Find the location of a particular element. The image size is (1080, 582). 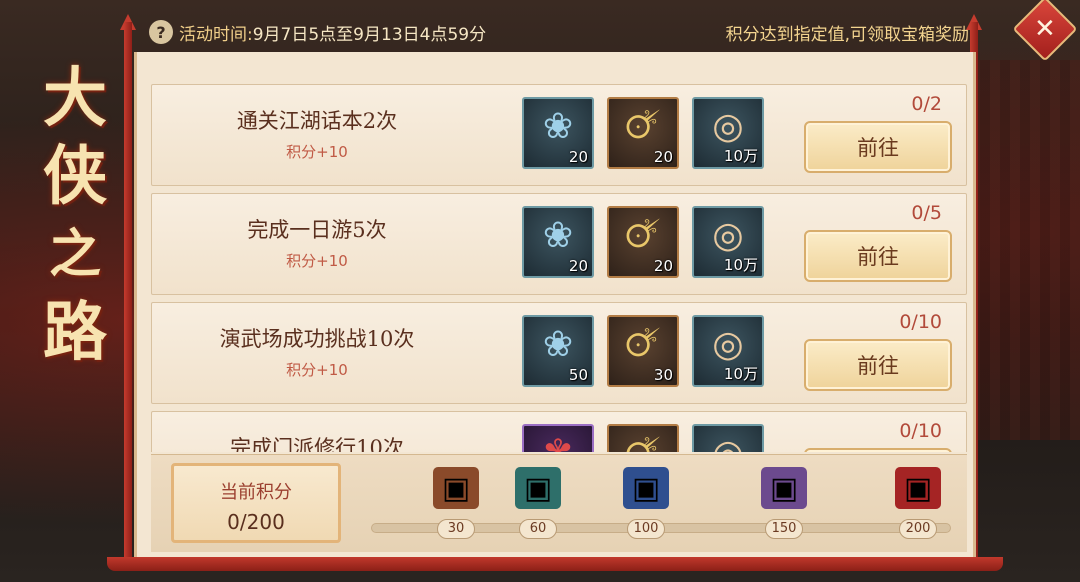

go-button is located at coordinates (878, 450).